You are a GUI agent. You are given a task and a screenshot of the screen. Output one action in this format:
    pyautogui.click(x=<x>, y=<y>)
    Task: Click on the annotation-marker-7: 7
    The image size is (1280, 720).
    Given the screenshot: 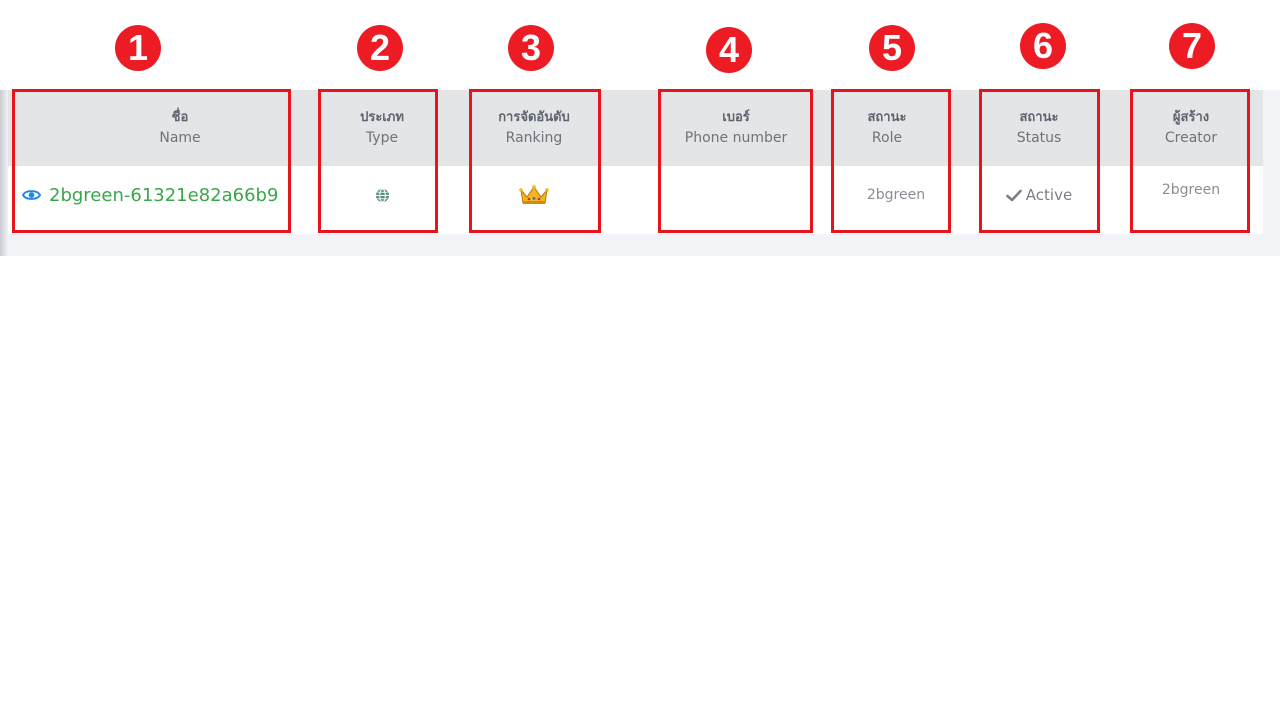 What is the action you would take?
    pyautogui.click(x=1192, y=46)
    